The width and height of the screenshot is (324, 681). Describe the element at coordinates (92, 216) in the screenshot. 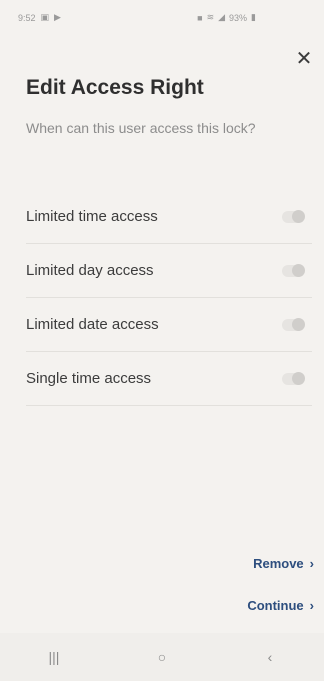

I see `option-label: Limited time access` at that location.